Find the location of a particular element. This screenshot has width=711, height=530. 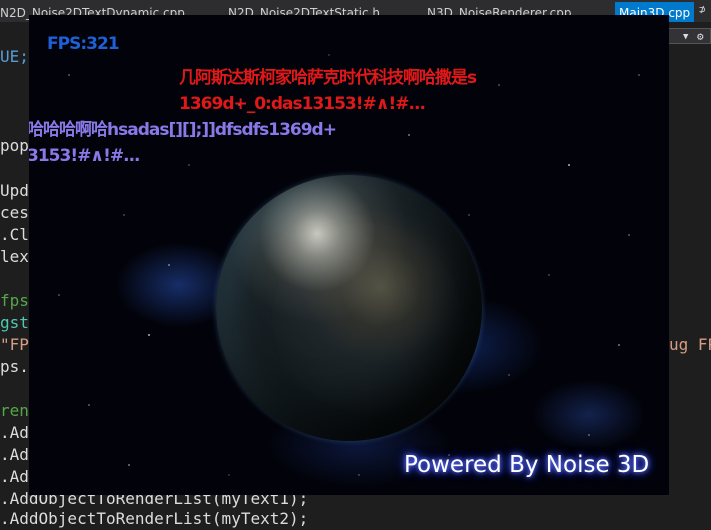

member-dropdown: ▼ ⚙ is located at coordinates (689, 36).